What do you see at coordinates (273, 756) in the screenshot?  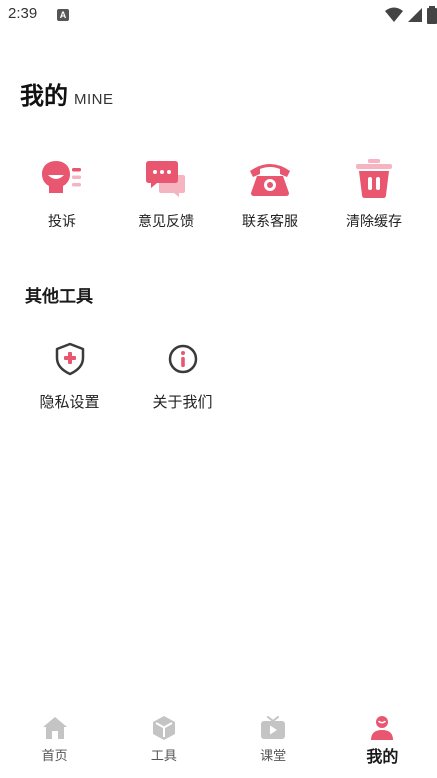 I see `tab-classroom-label: 课堂` at bounding box center [273, 756].